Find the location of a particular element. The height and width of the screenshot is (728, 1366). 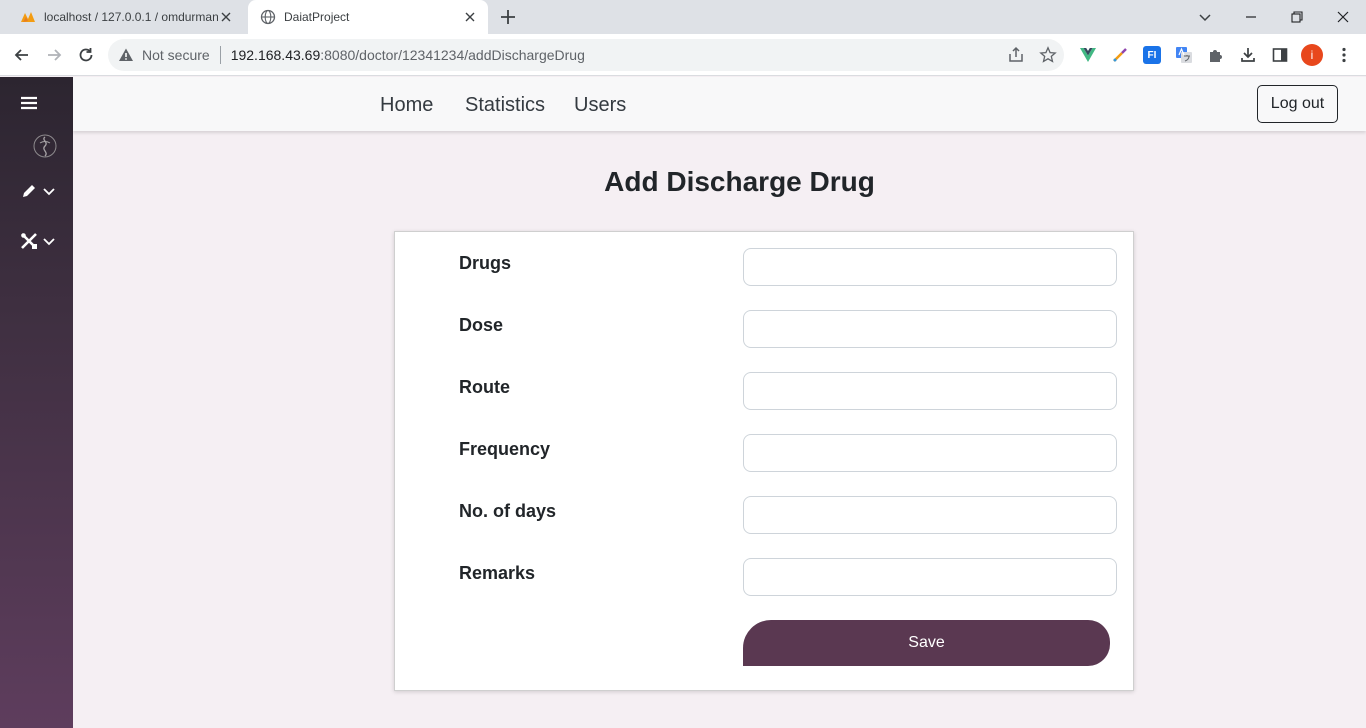

nav-home-link: Home is located at coordinates (406, 105).